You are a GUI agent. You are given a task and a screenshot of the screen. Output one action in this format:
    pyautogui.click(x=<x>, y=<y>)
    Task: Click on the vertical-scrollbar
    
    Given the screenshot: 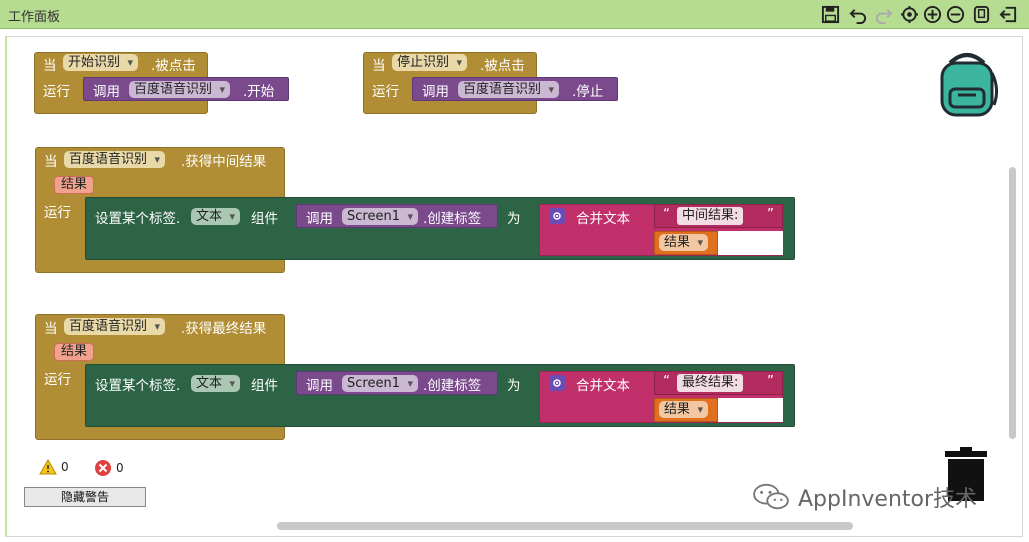 What is the action you would take?
    pyautogui.click(x=1012, y=303)
    